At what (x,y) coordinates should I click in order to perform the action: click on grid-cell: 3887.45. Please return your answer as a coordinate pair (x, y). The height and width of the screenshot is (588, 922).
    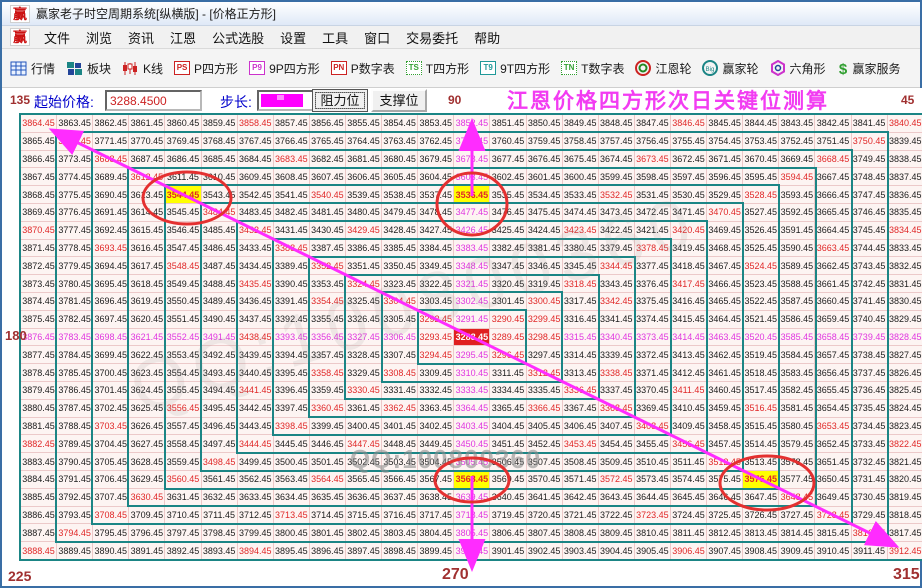
    Looking at the image, I should click on (38, 533).